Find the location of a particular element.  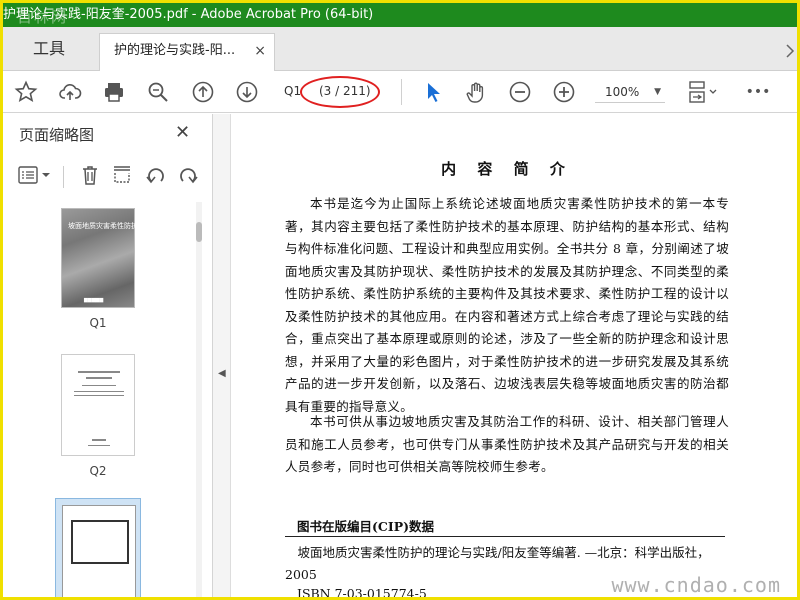

rotate-left-icon is located at coordinates (156, 175).